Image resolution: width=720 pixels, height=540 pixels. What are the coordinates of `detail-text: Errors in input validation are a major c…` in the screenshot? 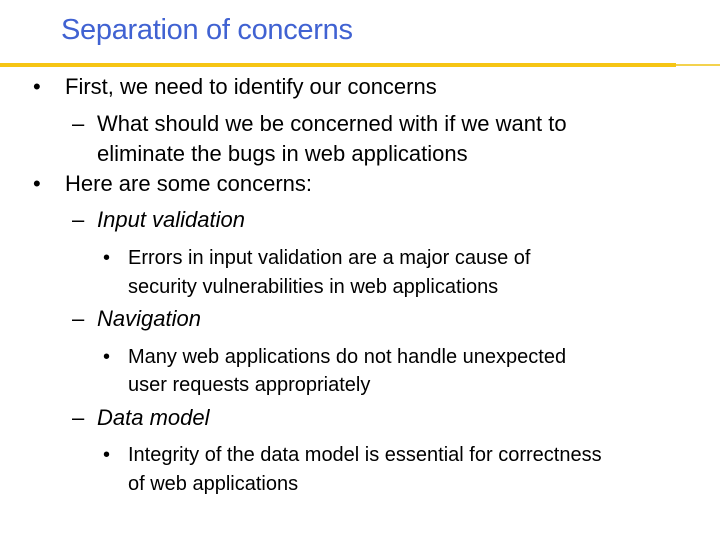 It's located at (329, 258).